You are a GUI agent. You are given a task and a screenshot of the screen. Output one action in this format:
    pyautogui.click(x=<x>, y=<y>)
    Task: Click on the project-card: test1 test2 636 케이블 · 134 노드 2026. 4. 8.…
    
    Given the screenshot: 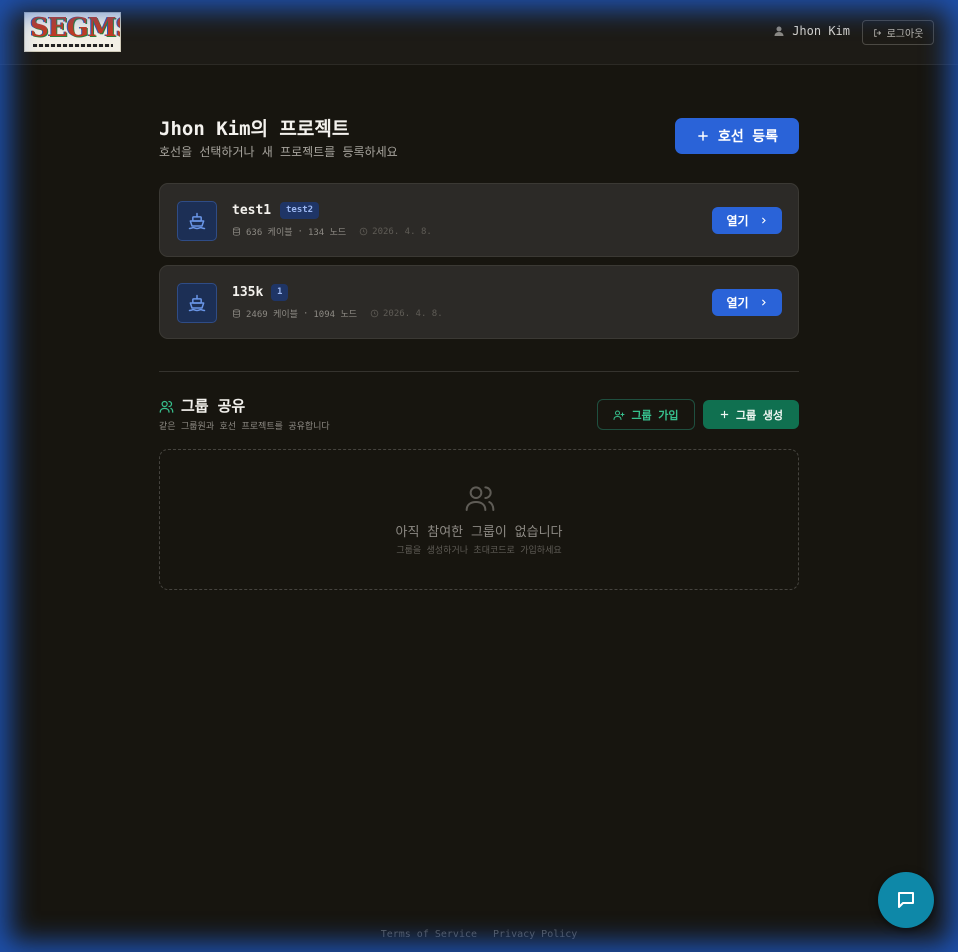 What is the action you would take?
    pyautogui.click(x=479, y=220)
    